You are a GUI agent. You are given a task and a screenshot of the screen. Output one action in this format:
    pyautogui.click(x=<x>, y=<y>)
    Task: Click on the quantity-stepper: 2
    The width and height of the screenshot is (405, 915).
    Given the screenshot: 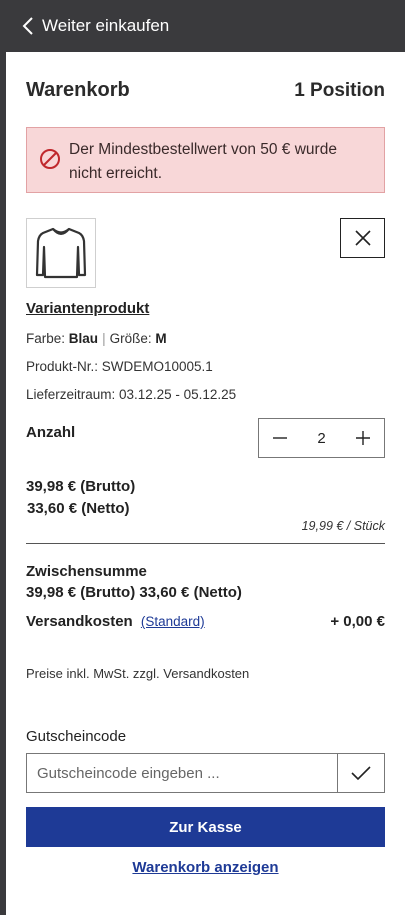 What is the action you would take?
    pyautogui.click(x=321, y=438)
    